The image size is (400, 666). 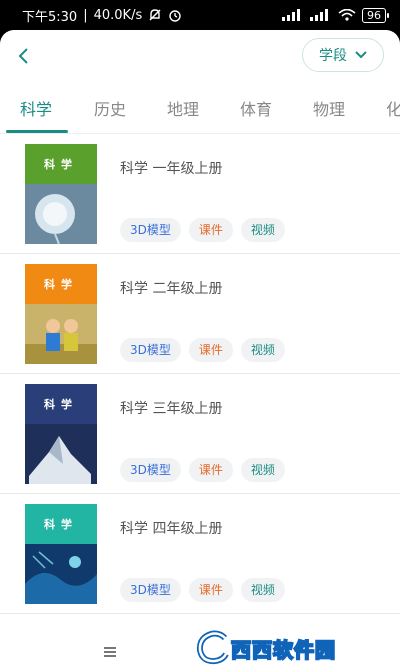 I want to click on tab-history: 历史, so click(x=110, y=108).